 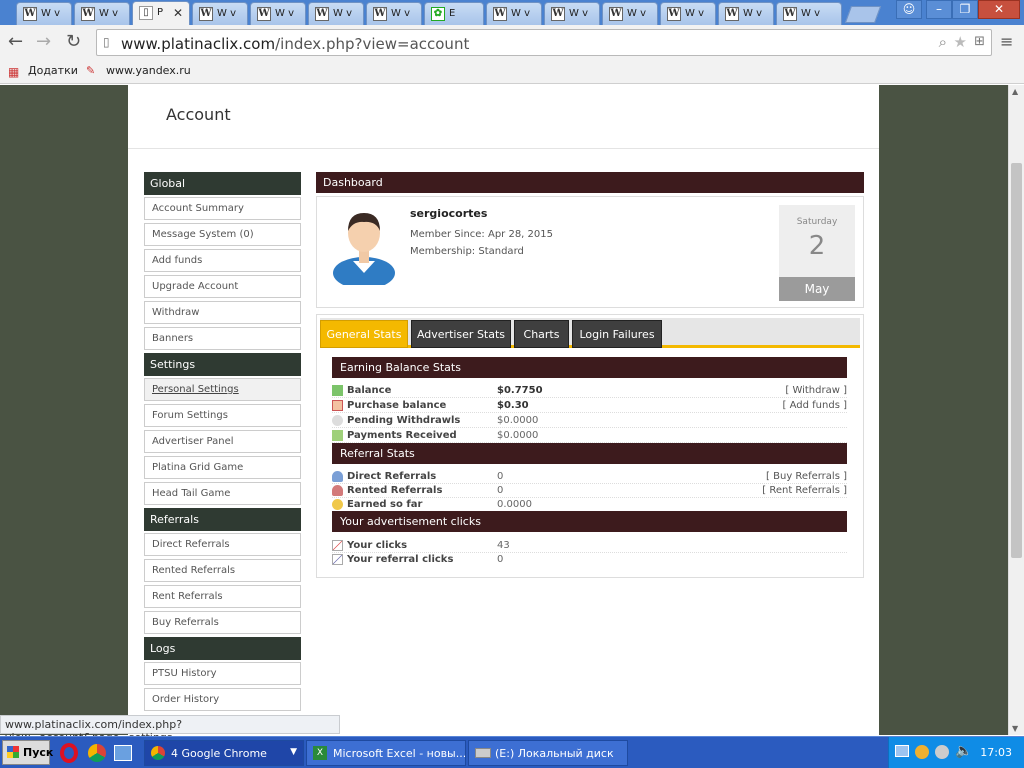 I want to click on close-tab-icon: ✕, so click(x=178, y=13).